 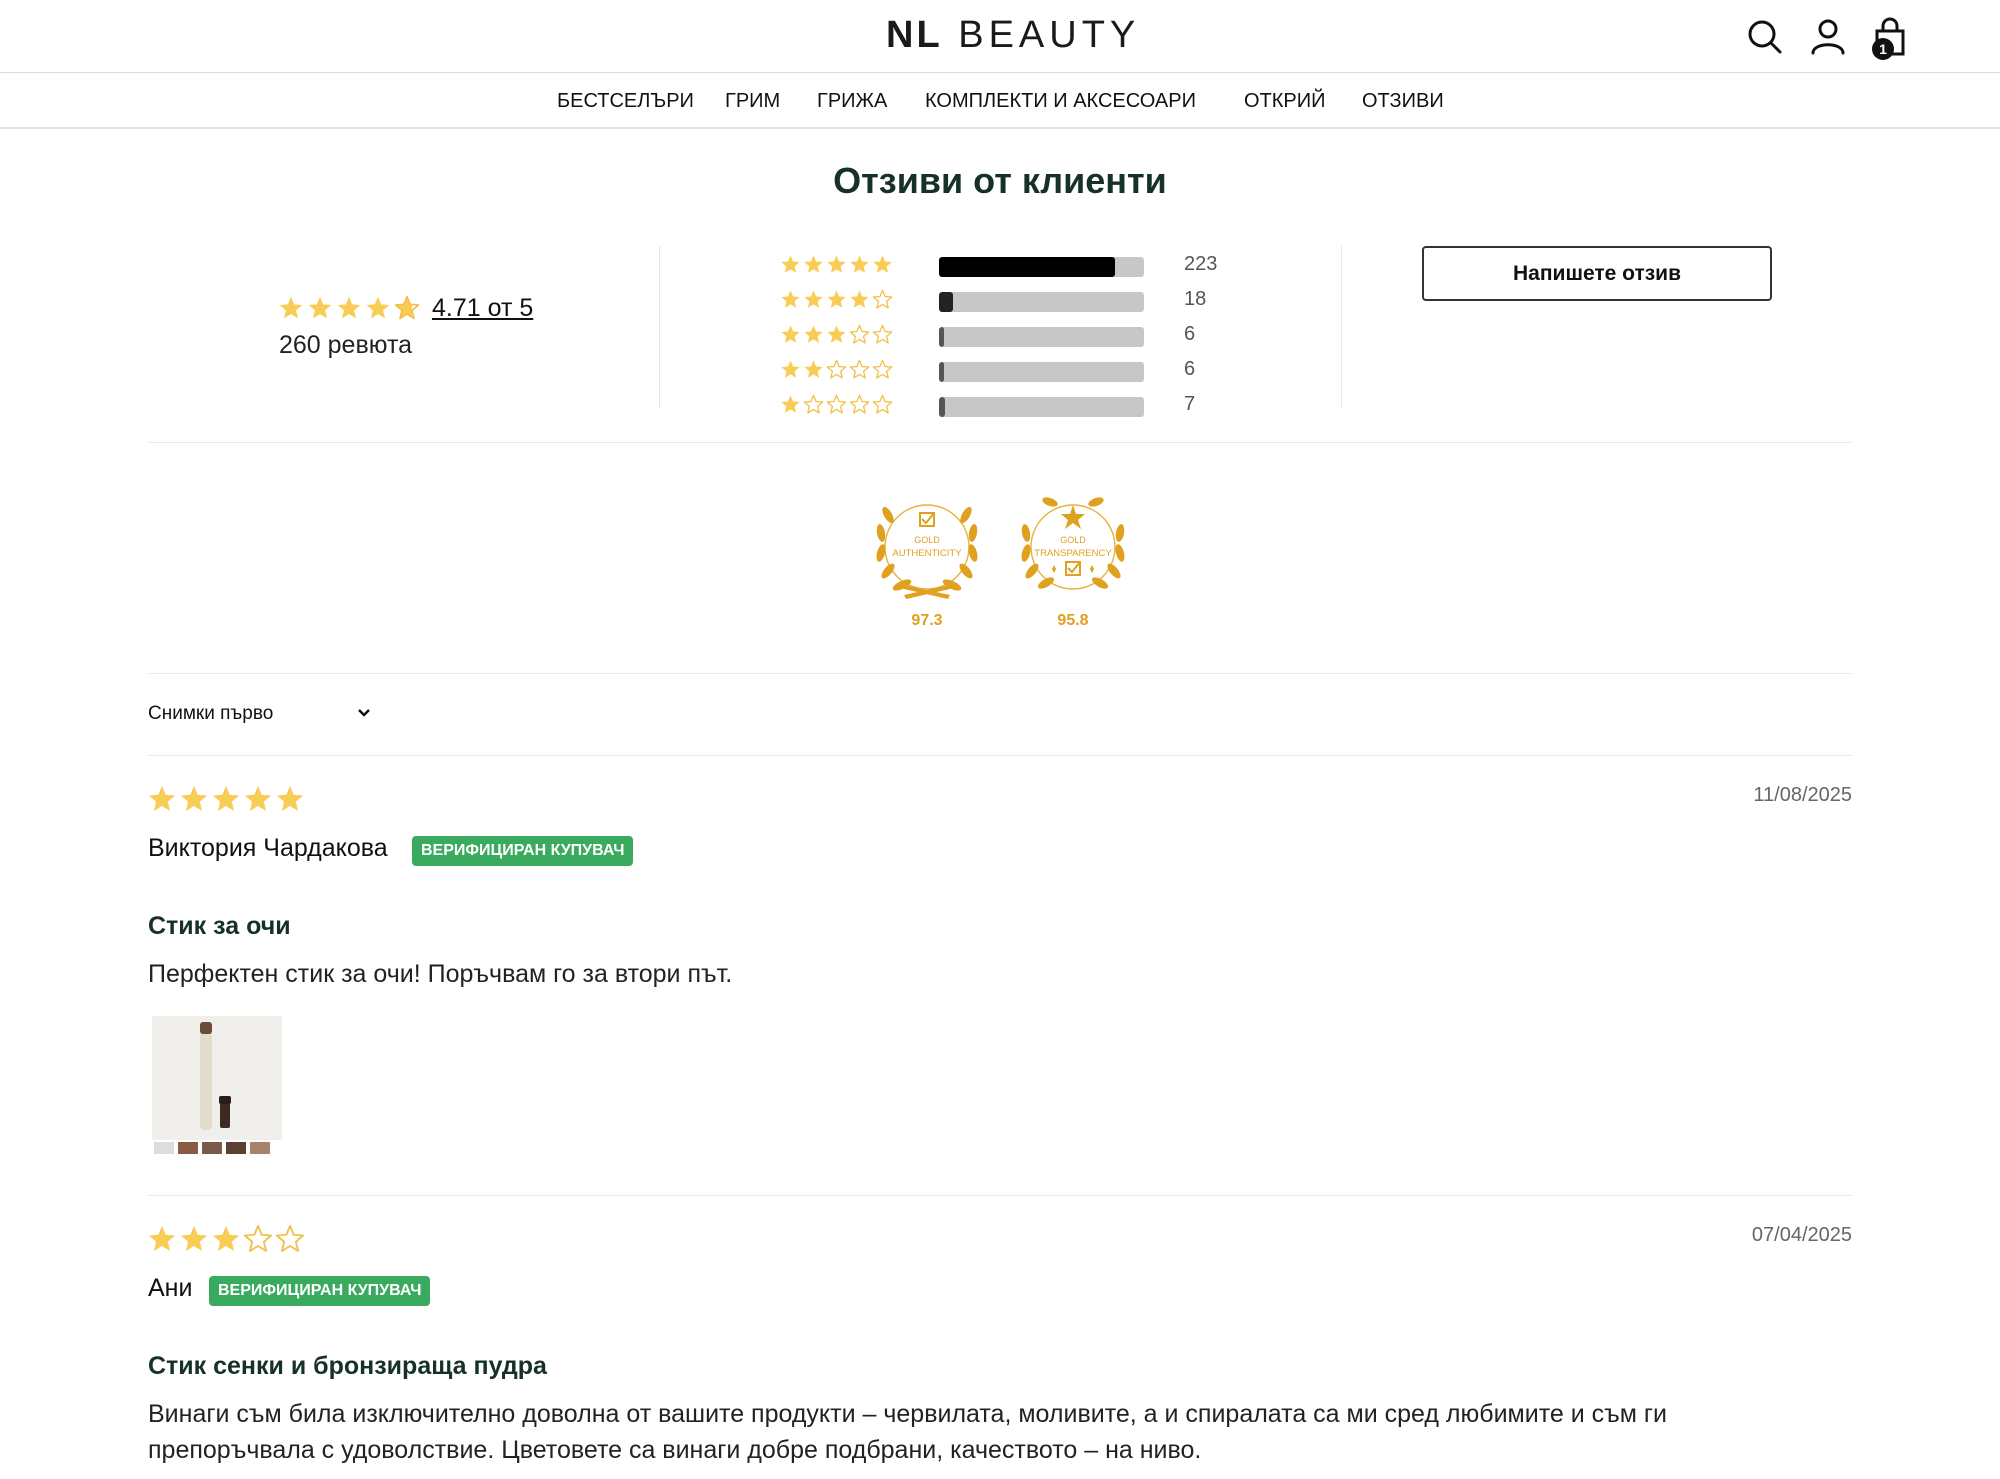 I want to click on review-count: 260 ревюта, so click(x=346, y=345).